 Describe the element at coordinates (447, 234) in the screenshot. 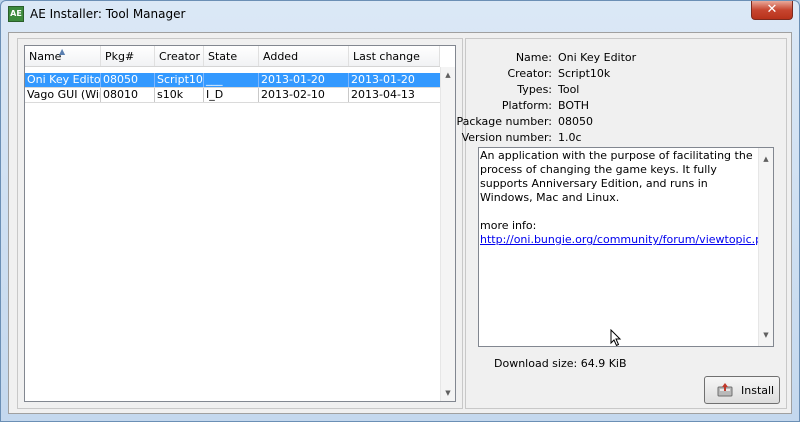

I see `table-scrollbar: ▲ ▼` at that location.